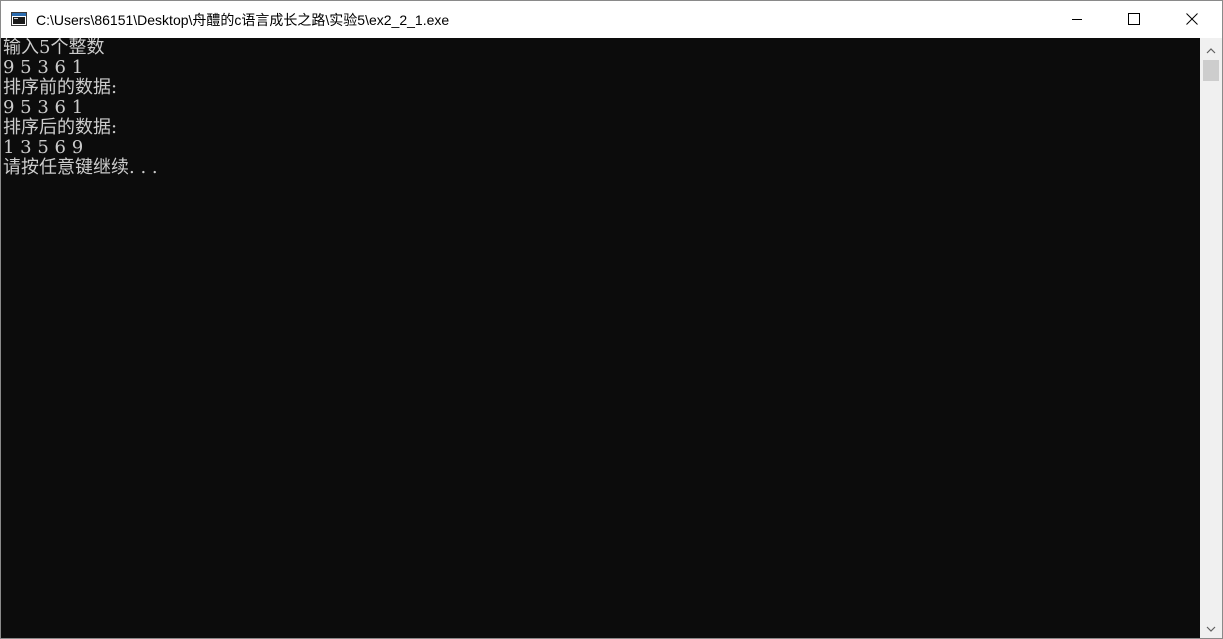 The image size is (1223, 639). I want to click on console-line: 输入5个整数, so click(54, 48).